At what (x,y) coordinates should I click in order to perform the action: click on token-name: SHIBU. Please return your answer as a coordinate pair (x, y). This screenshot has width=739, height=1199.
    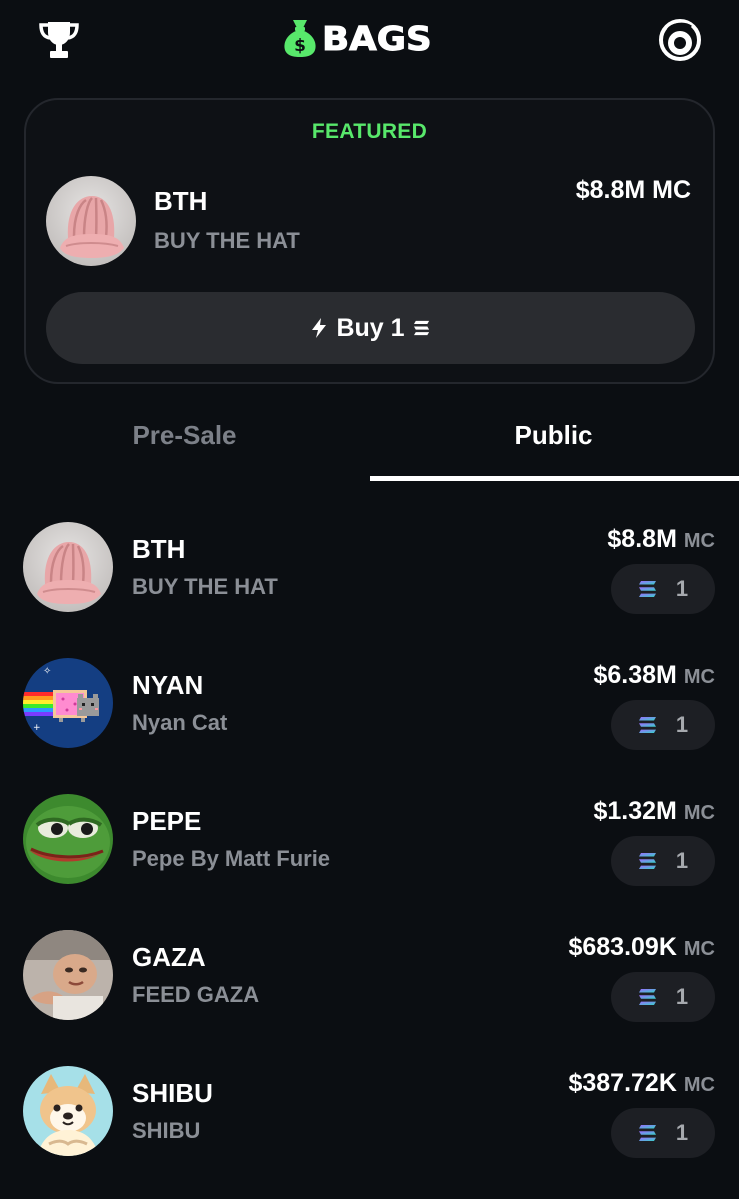
    Looking at the image, I should click on (166, 1130).